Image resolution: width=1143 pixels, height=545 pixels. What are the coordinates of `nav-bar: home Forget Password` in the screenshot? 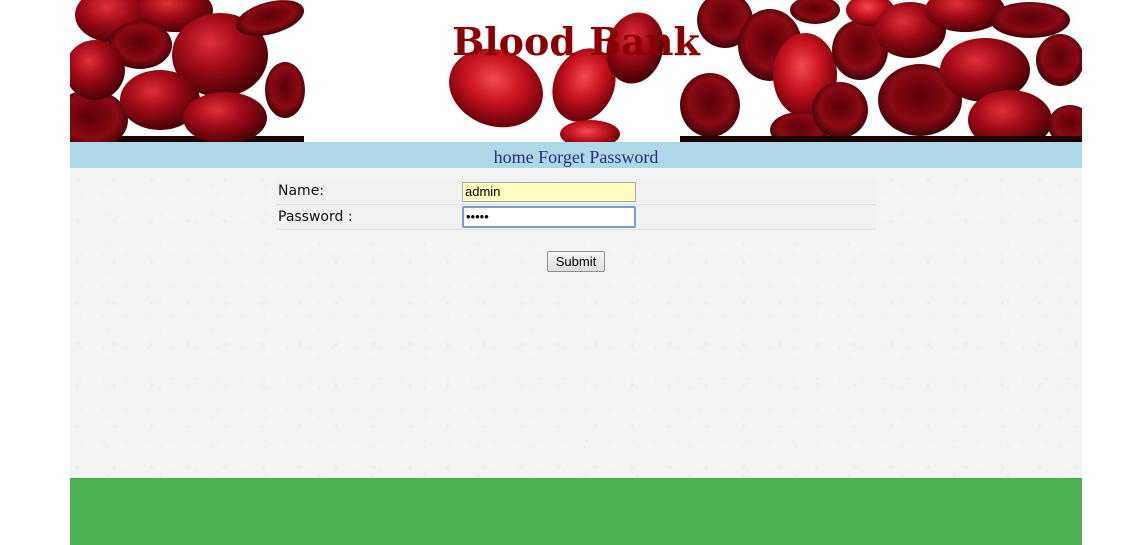 It's located at (576, 155).